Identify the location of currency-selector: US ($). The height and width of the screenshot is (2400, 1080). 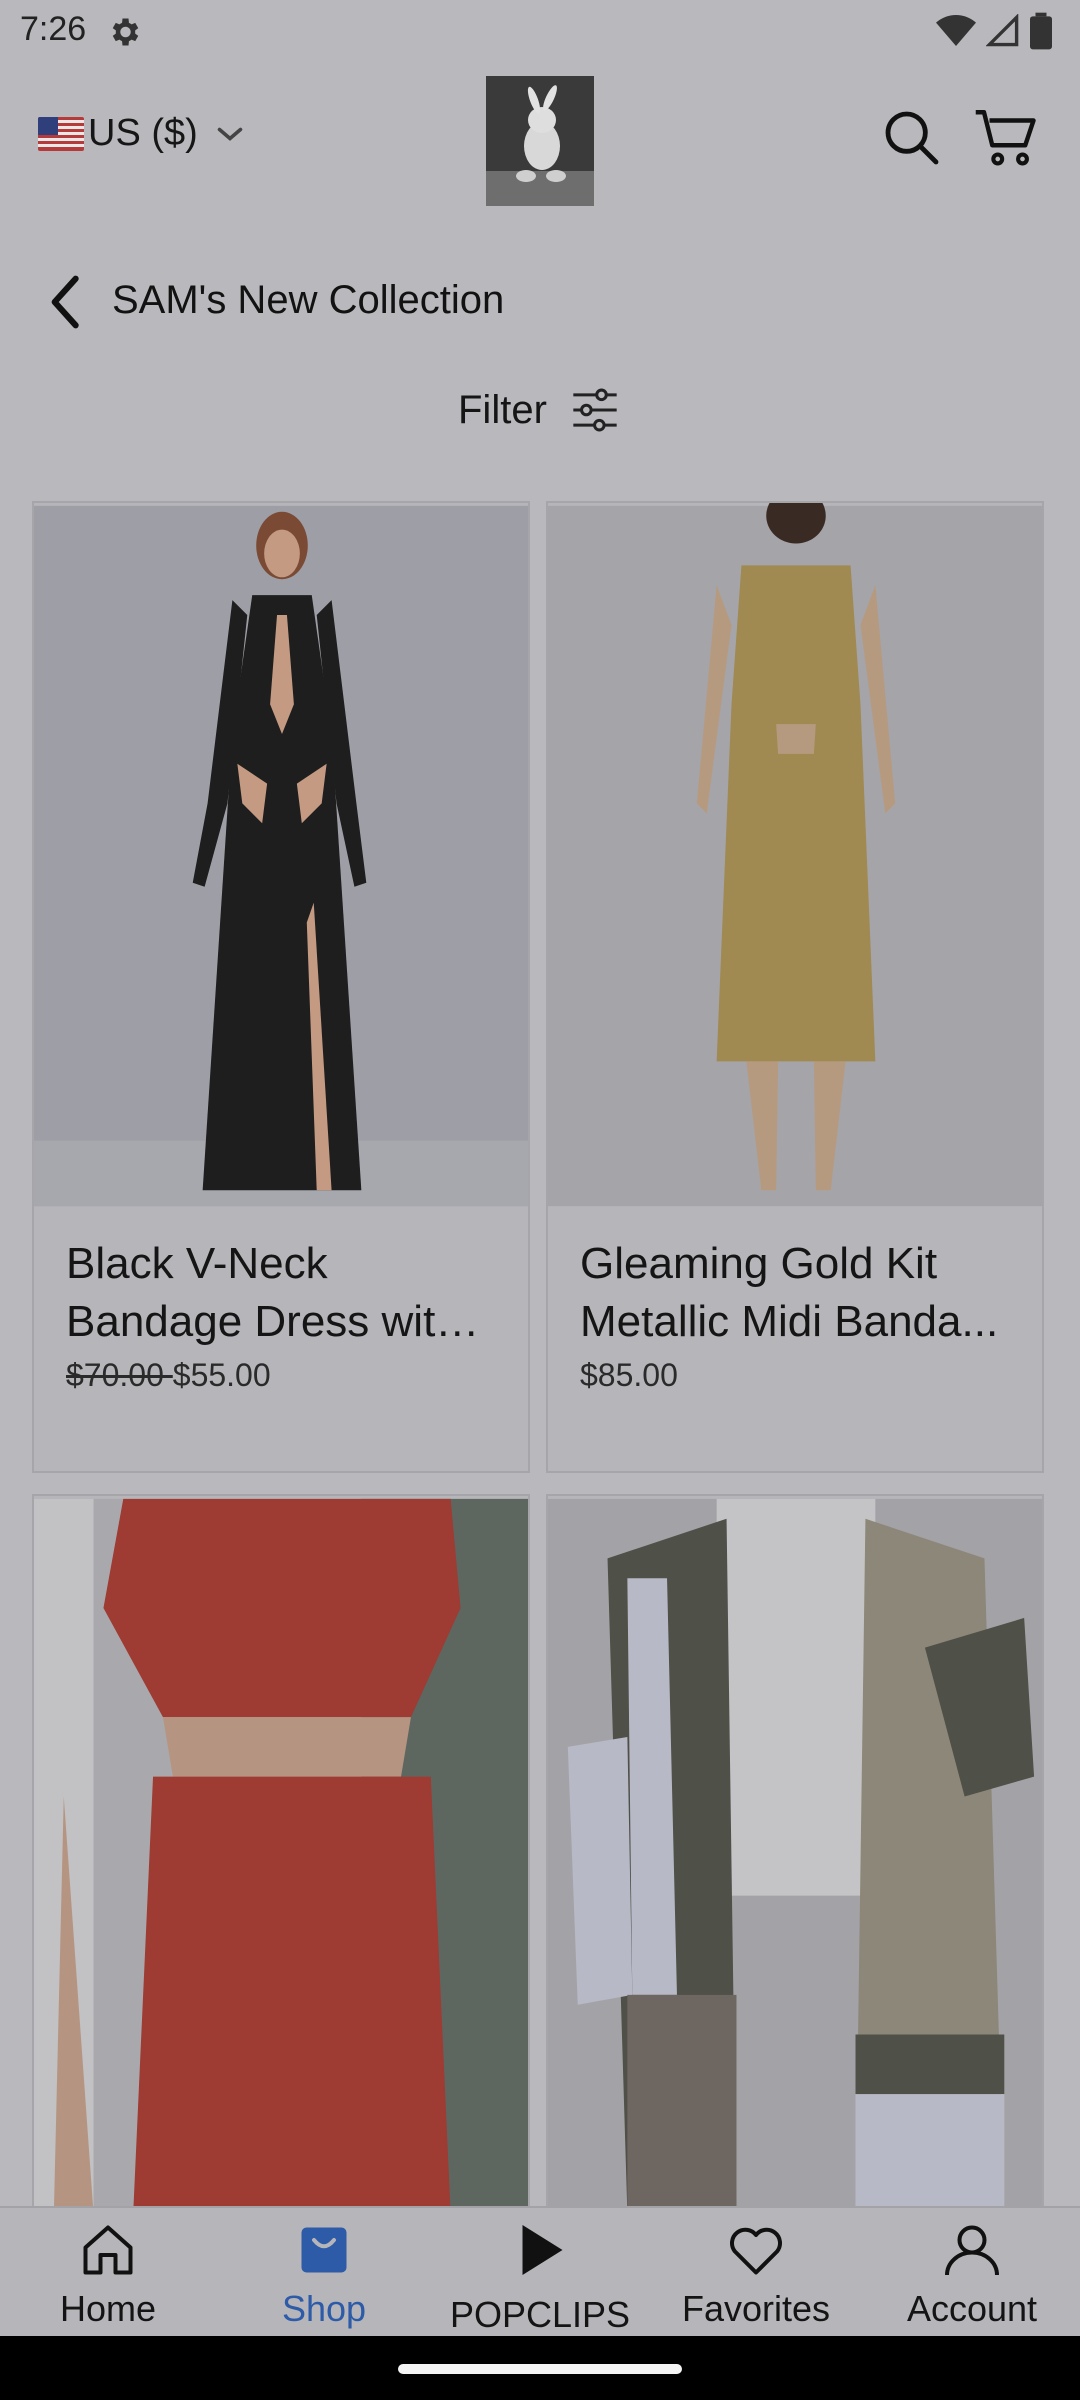
(143, 133).